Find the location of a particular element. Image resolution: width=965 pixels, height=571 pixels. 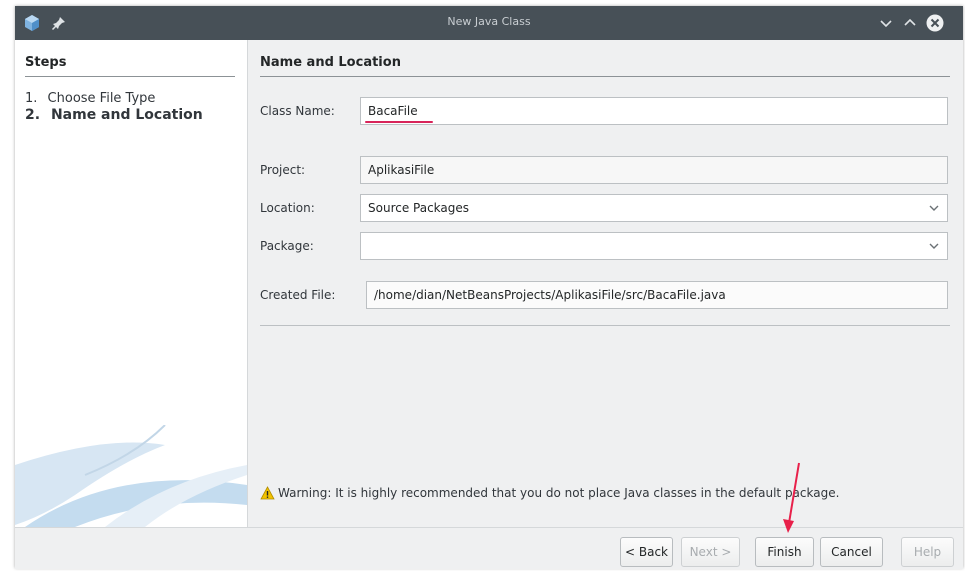

step-number: 2. is located at coordinates (33, 115).